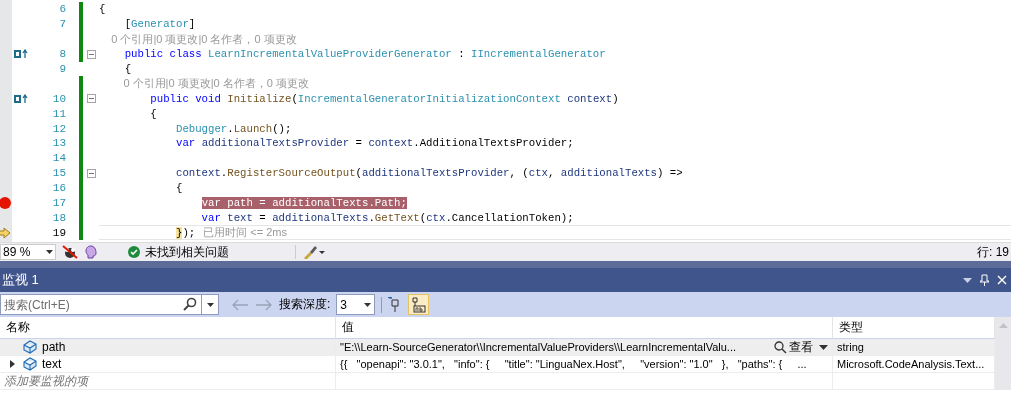 The width and height of the screenshot is (1011, 413). Describe the element at coordinates (967, 280) in the screenshot. I see `dropdown-icon` at that location.